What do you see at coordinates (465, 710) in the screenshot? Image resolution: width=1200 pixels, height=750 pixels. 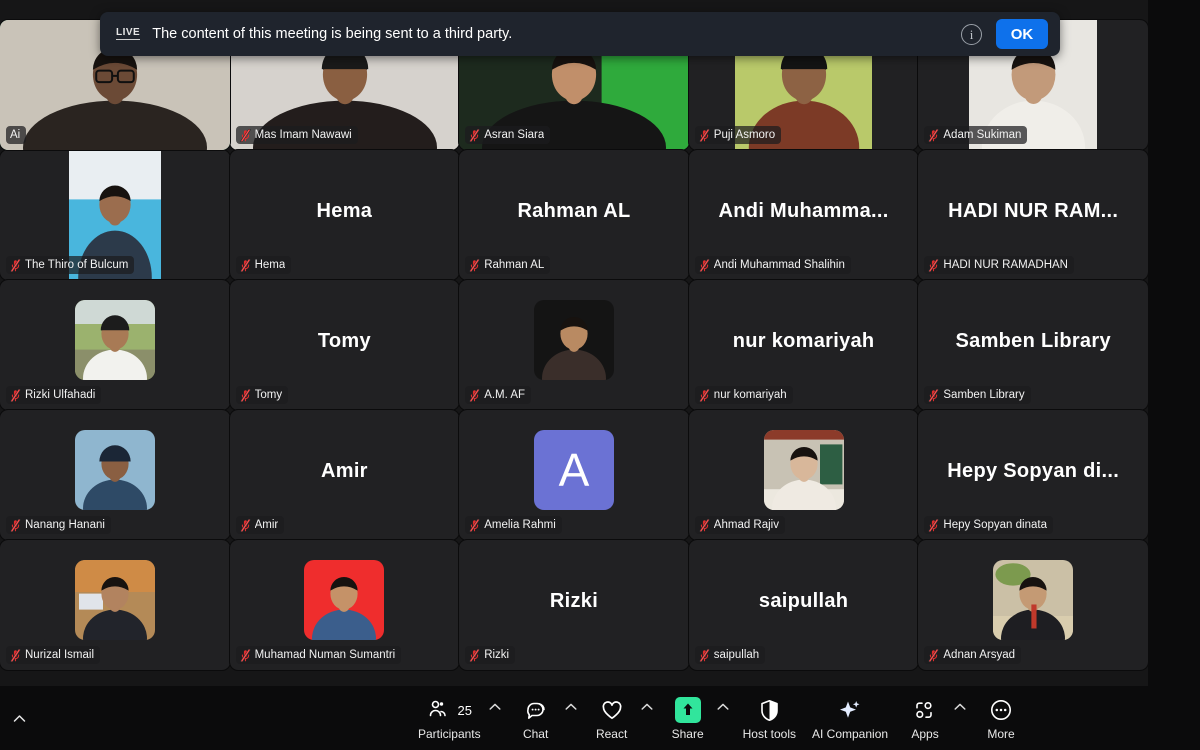 I see `participants-count: 25` at bounding box center [465, 710].